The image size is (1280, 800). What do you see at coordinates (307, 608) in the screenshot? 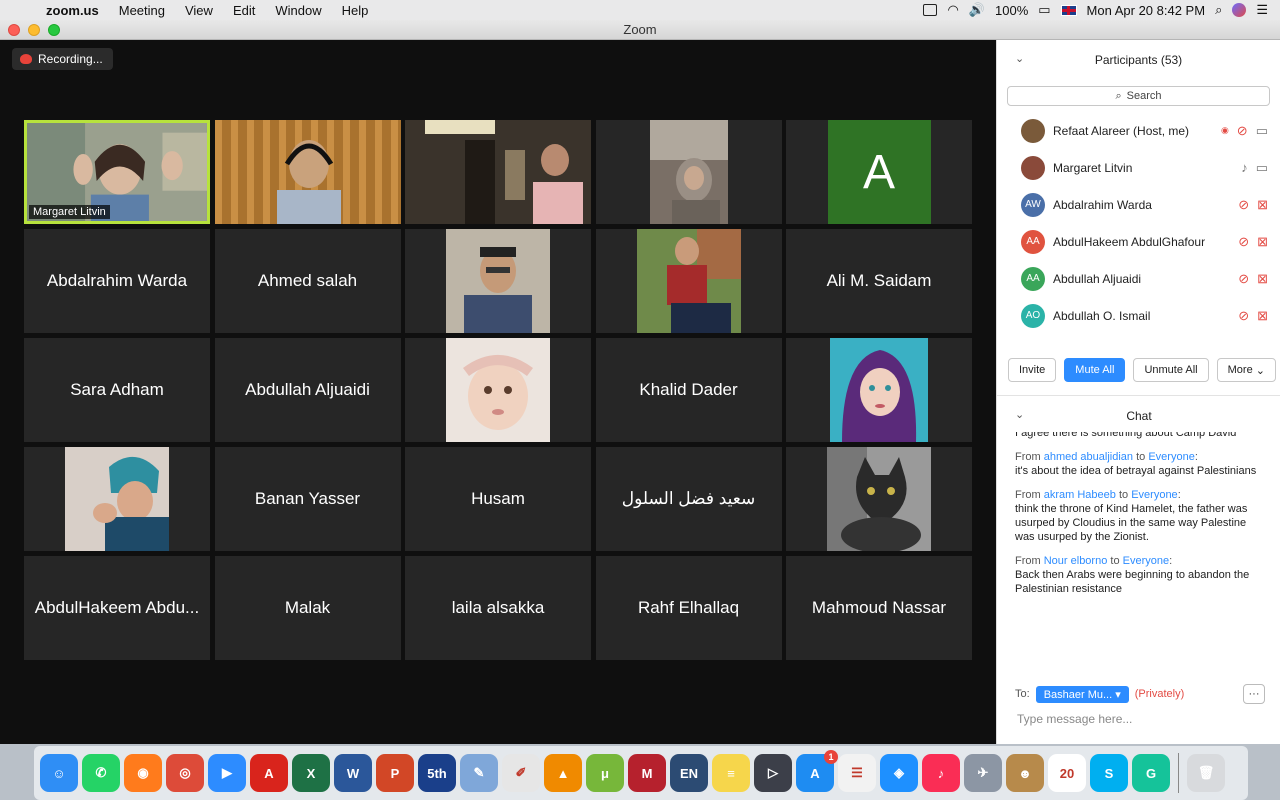
I see `video-tile: Malak` at bounding box center [307, 608].